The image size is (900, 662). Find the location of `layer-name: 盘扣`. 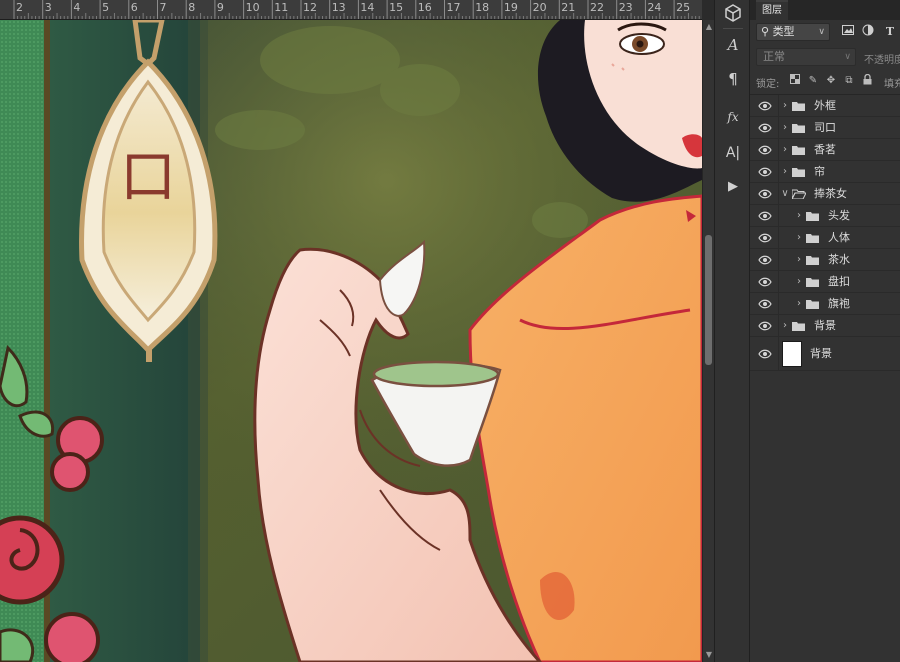

layer-name: 盘扣 is located at coordinates (839, 281).